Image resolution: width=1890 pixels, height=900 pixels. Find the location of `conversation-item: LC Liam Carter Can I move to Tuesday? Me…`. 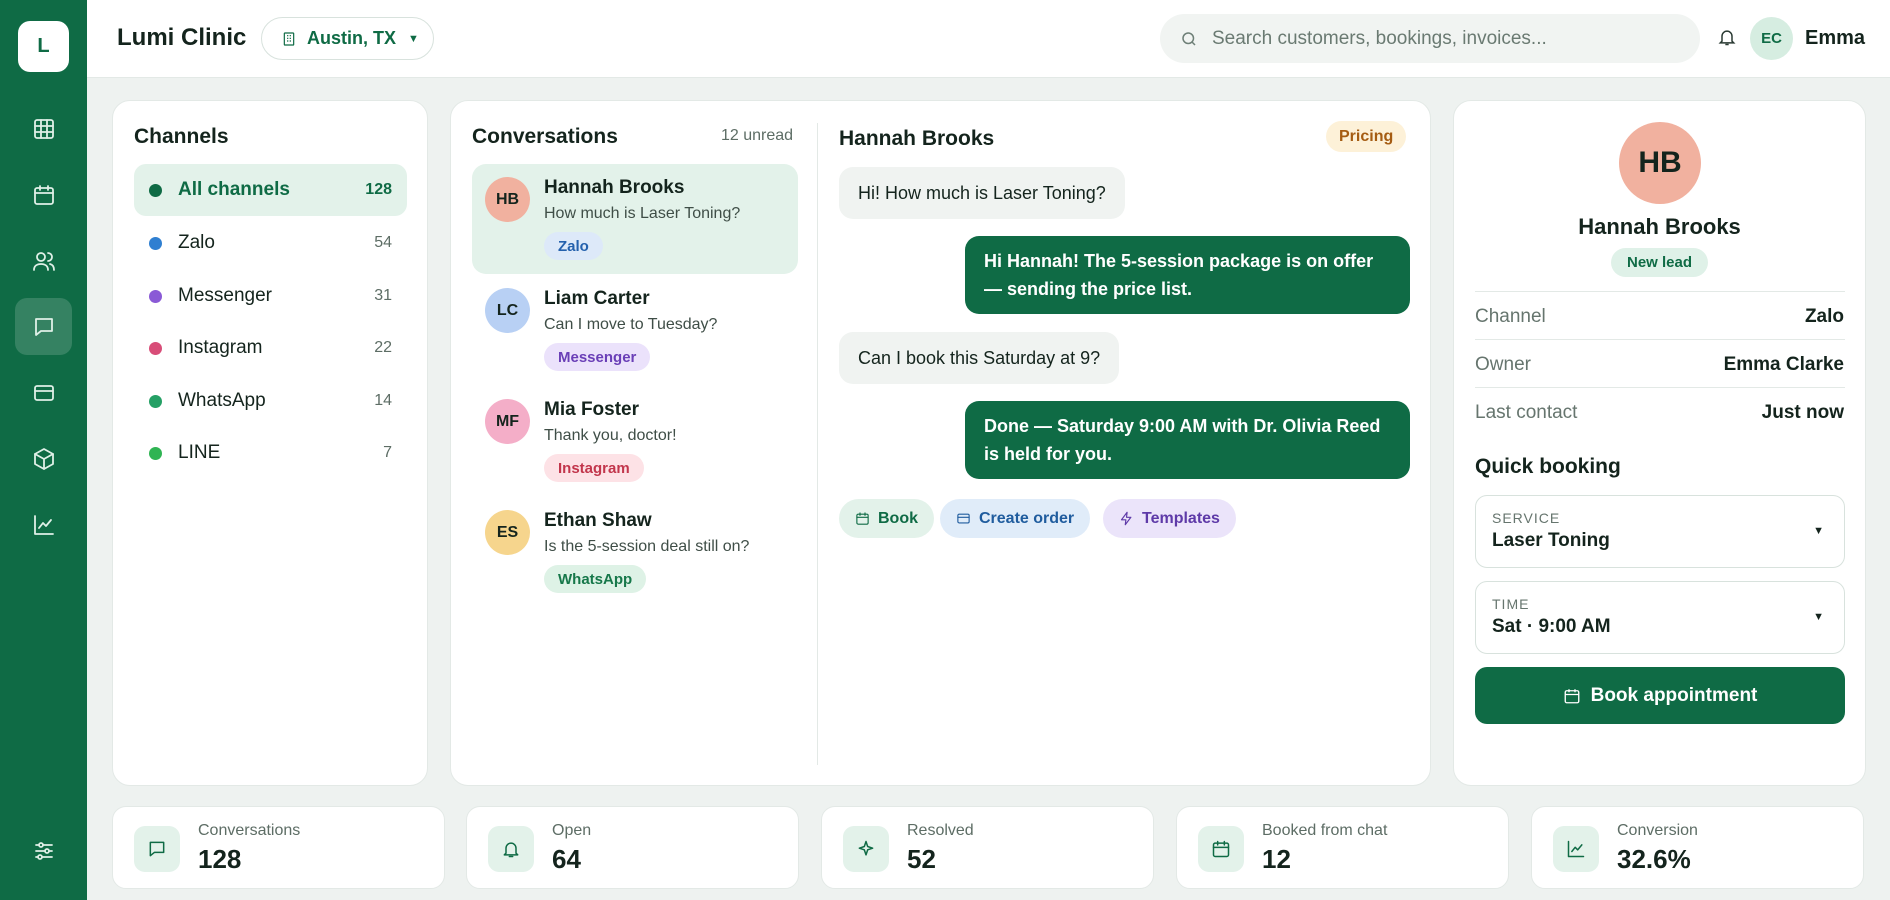

conversation-item: LC Liam Carter Can I move to Tuesday? Me… is located at coordinates (635, 330).